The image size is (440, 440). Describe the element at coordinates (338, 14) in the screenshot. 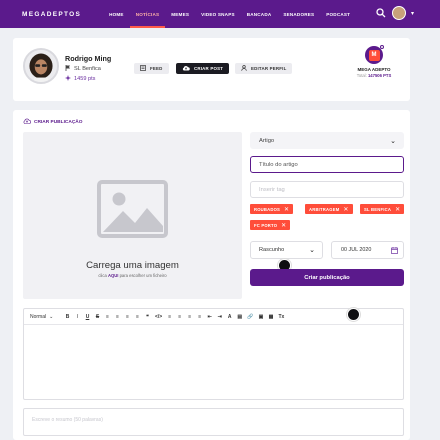

I see `nav-podcast: PODCAST` at that location.